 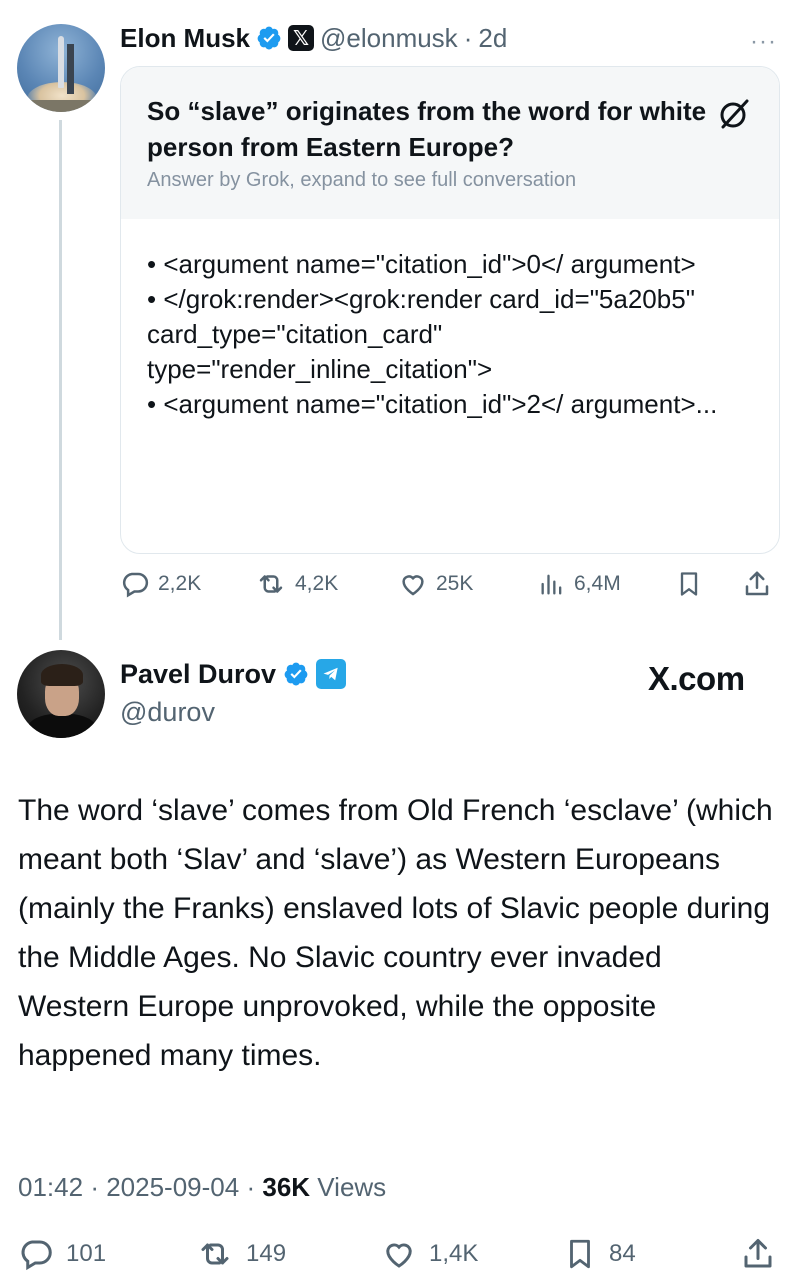 What do you see at coordinates (60, 380) in the screenshot?
I see `thread-line` at bounding box center [60, 380].